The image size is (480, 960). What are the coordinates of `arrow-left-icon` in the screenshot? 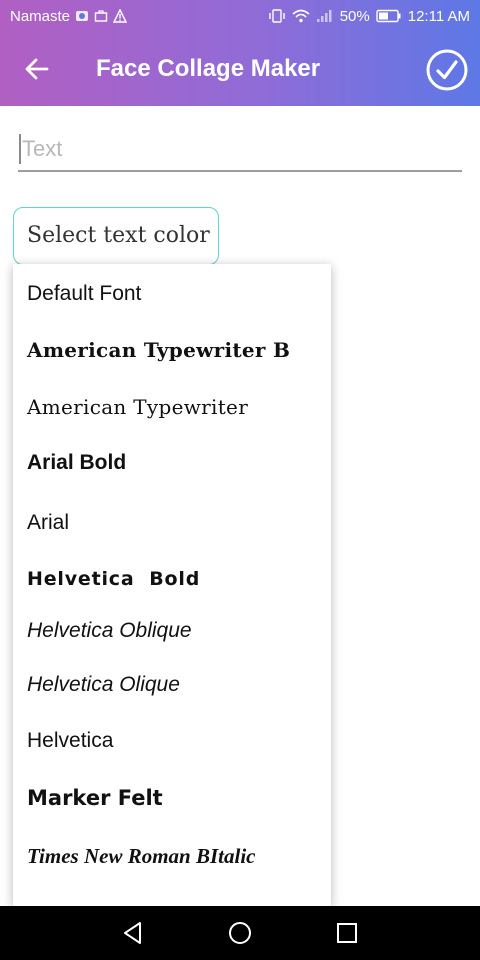 It's located at (37, 69).